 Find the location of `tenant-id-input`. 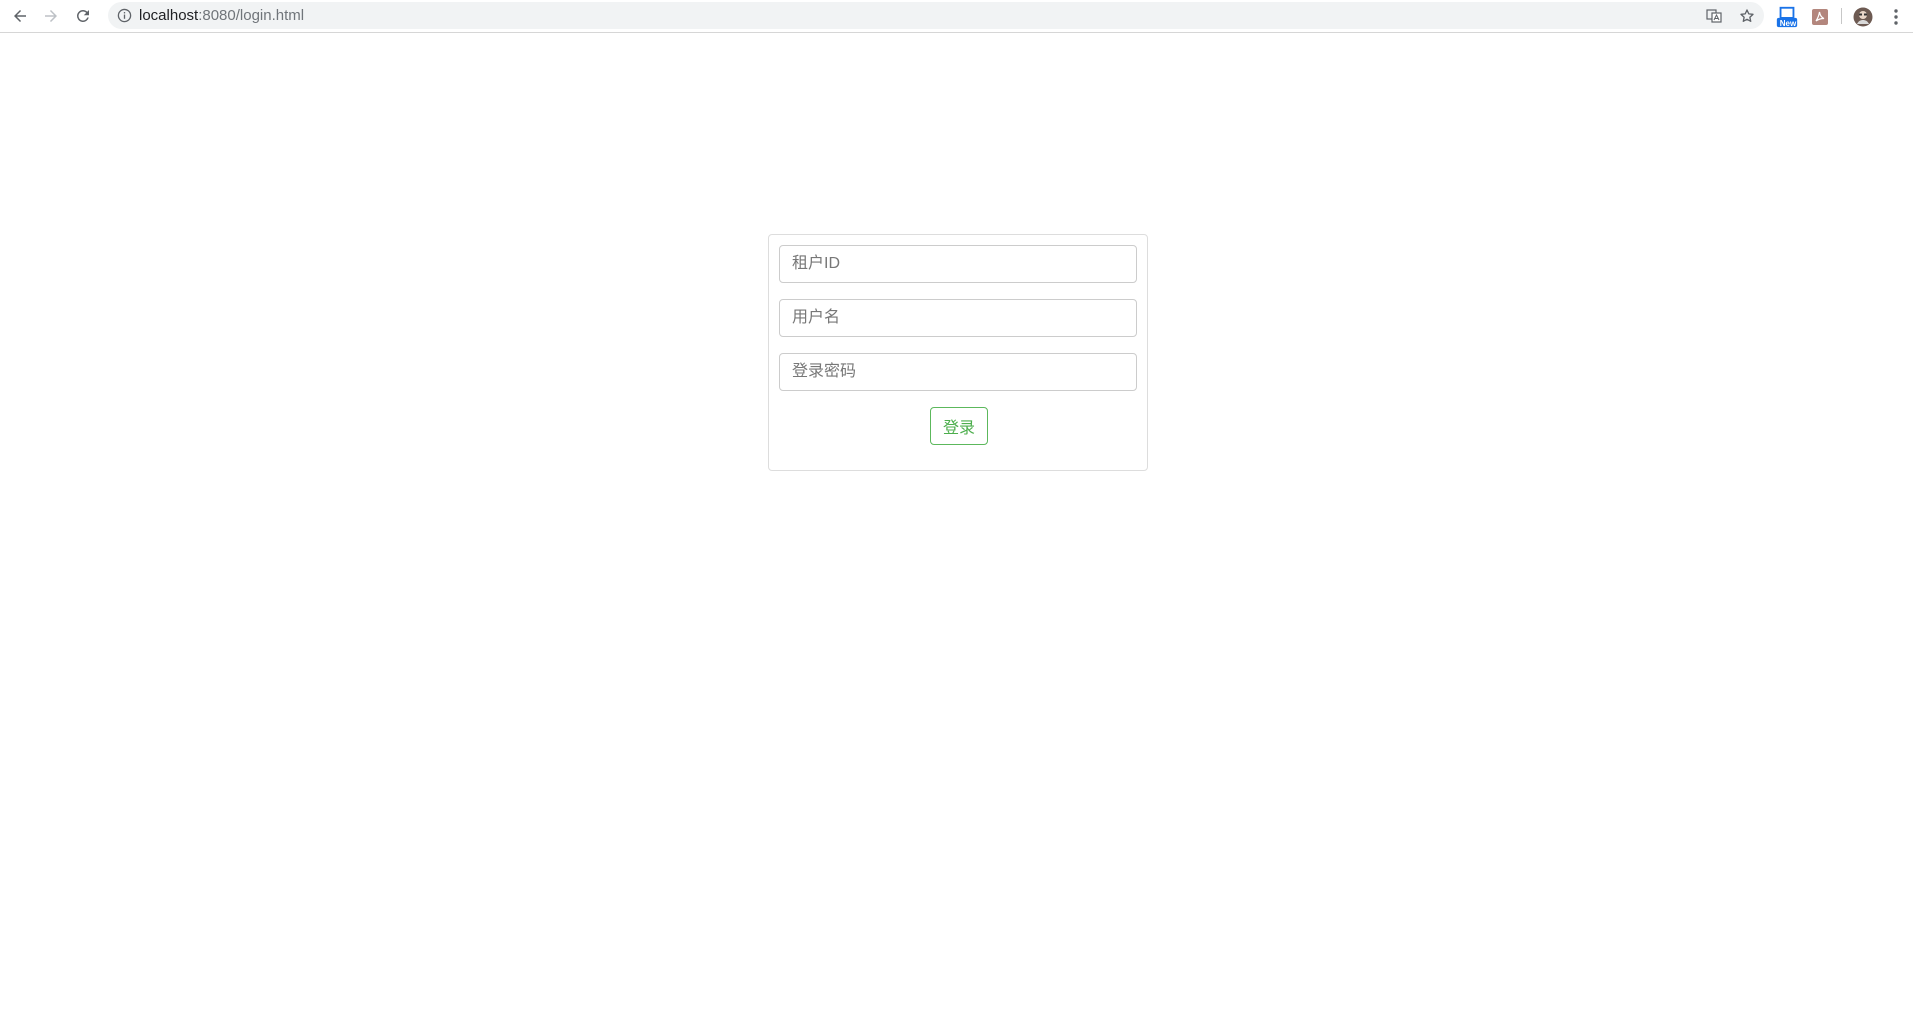

tenant-id-input is located at coordinates (958, 264).